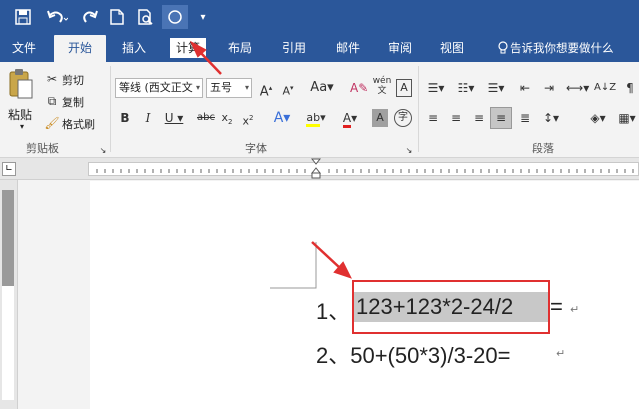 The width and height of the screenshot is (639, 409). Describe the element at coordinates (436, 88) in the screenshot. I see `bullets-icon: ☰▾` at that location.